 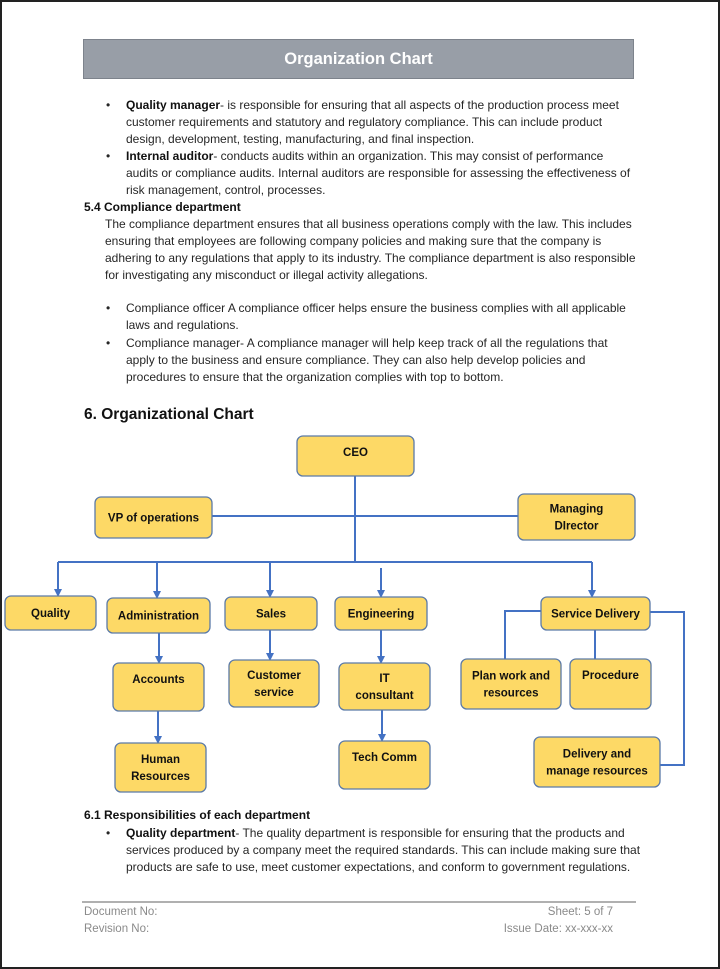 I want to click on footer-left: Document No: Revision No:, so click(x=121, y=921).